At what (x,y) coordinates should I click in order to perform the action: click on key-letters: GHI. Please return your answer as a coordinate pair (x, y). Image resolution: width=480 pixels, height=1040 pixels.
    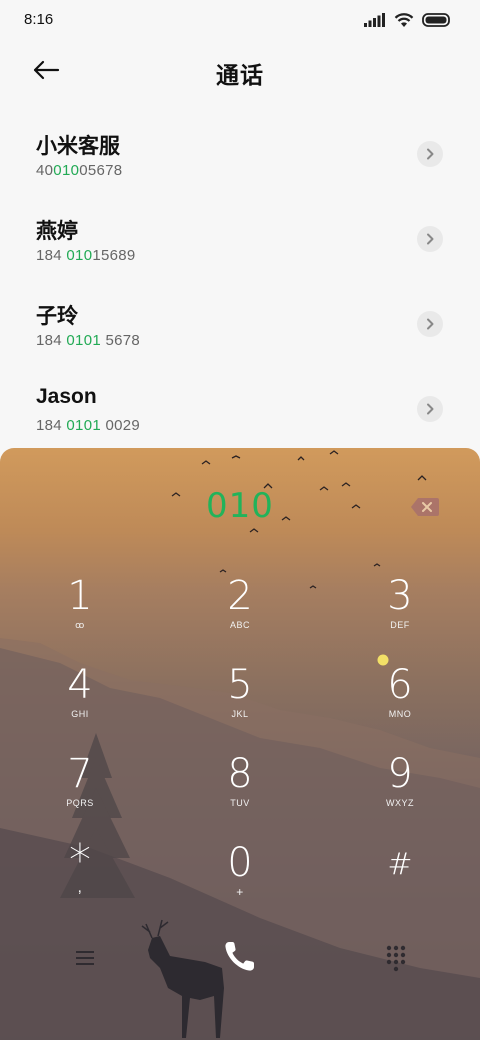
    Looking at the image, I should click on (80, 714).